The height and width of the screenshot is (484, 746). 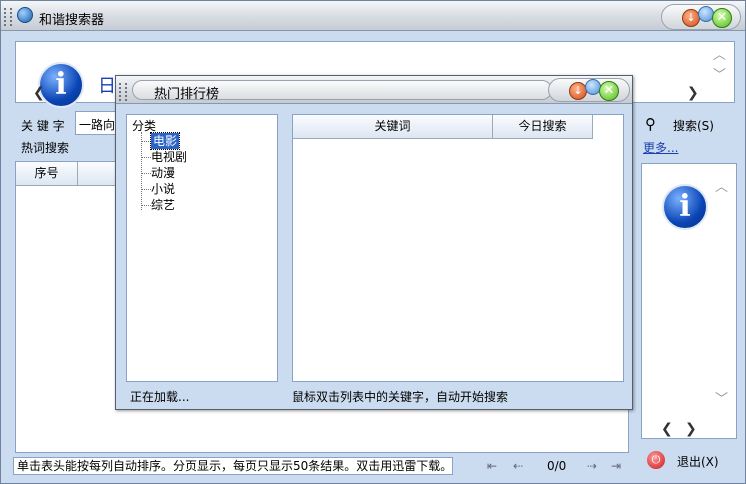 What do you see at coordinates (163, 205) in the screenshot?
I see `tree-item-variety: 综艺` at bounding box center [163, 205].